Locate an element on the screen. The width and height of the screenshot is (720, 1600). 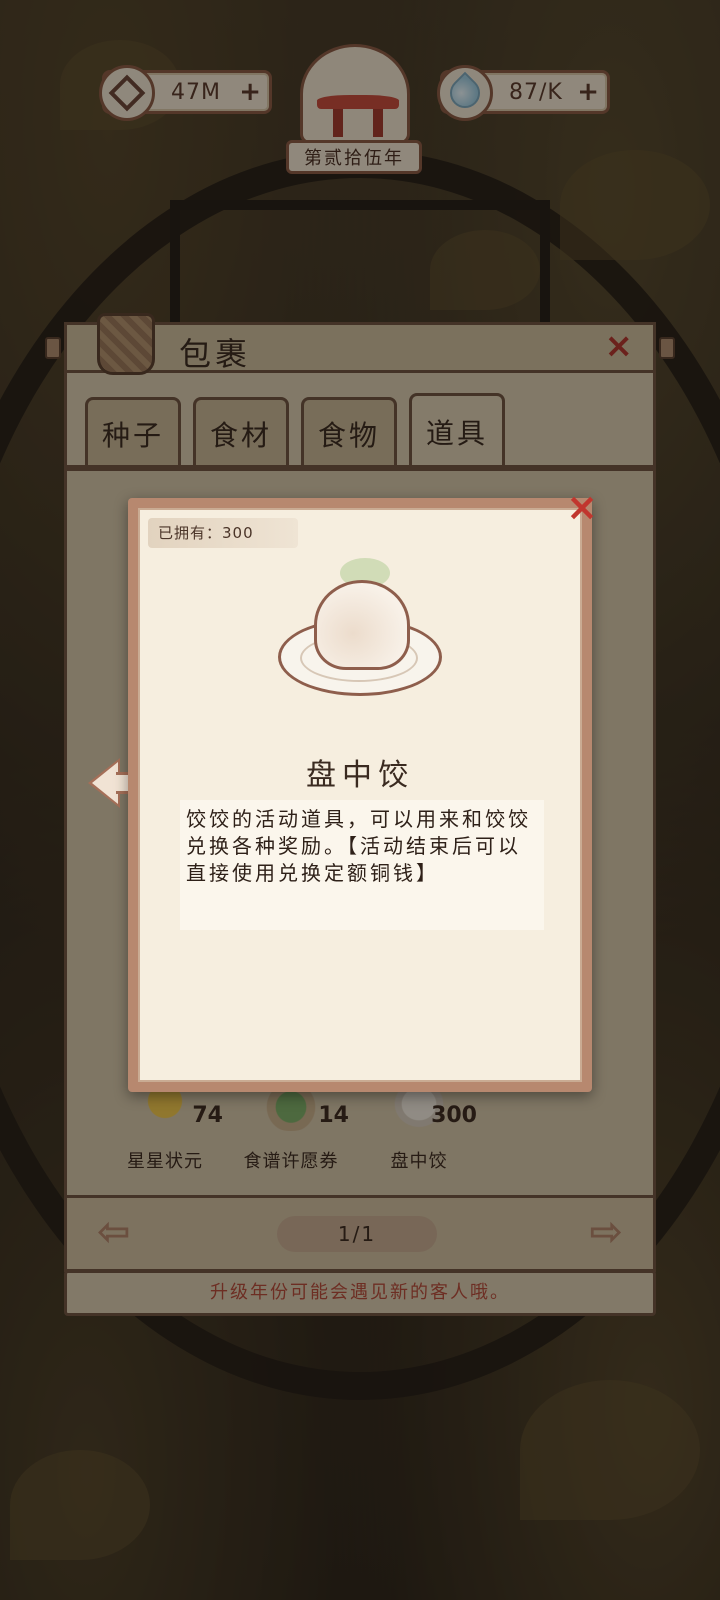
dumpling-plate-image is located at coordinates (360, 633).